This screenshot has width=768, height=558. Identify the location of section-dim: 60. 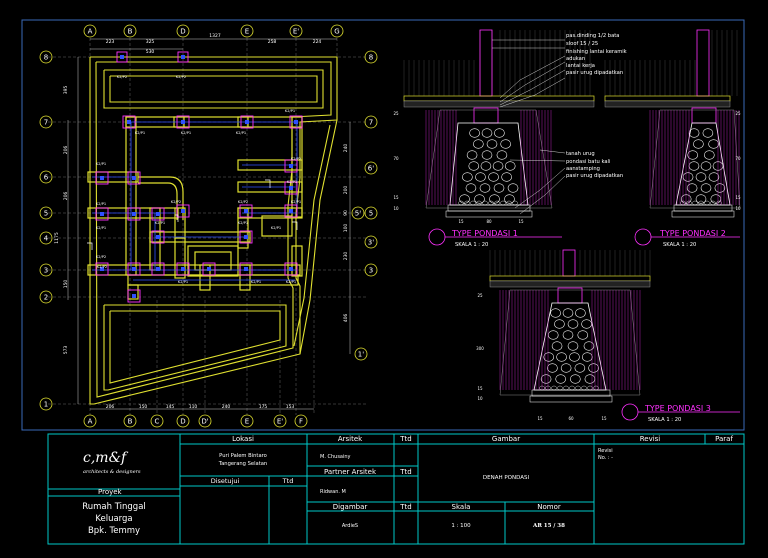
(571, 418).